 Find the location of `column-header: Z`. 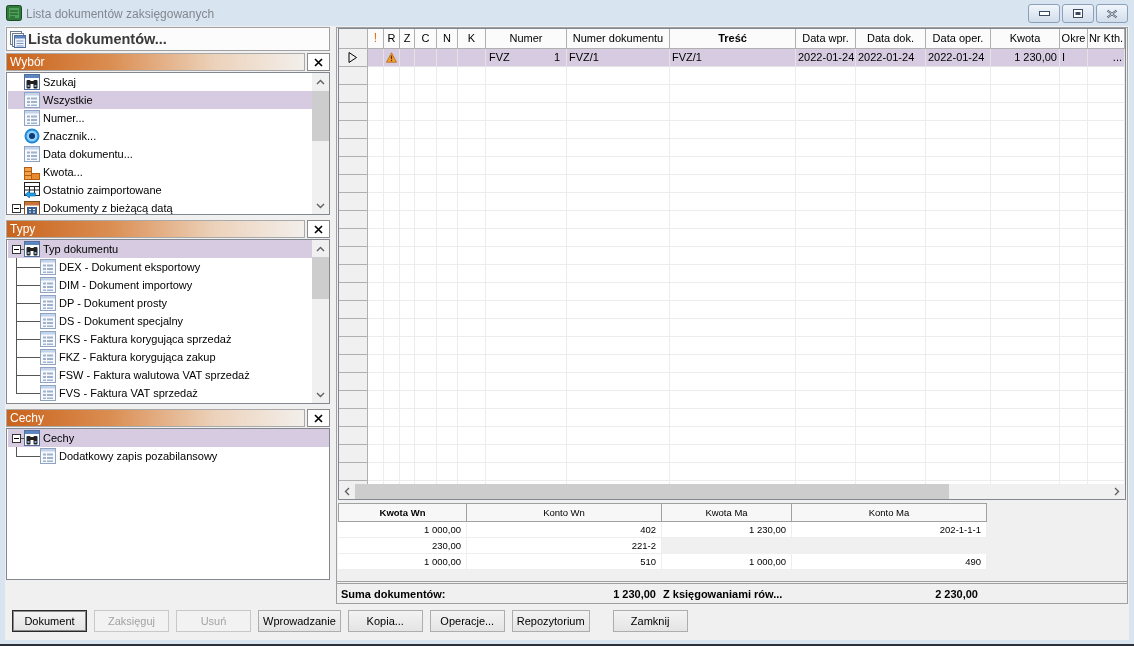

column-header: Z is located at coordinates (407, 39).